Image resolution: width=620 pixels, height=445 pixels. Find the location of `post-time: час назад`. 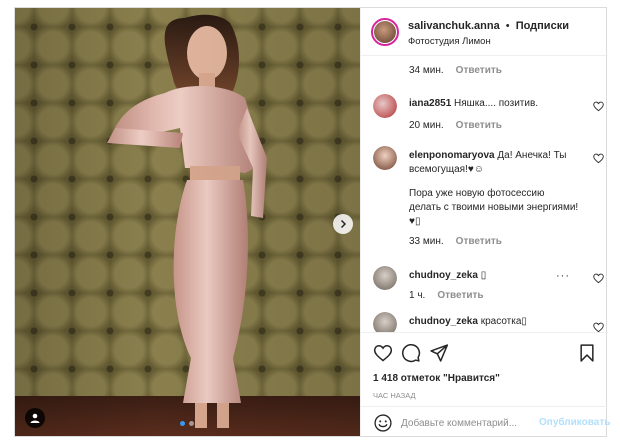

post-time: час назад is located at coordinates (394, 395).